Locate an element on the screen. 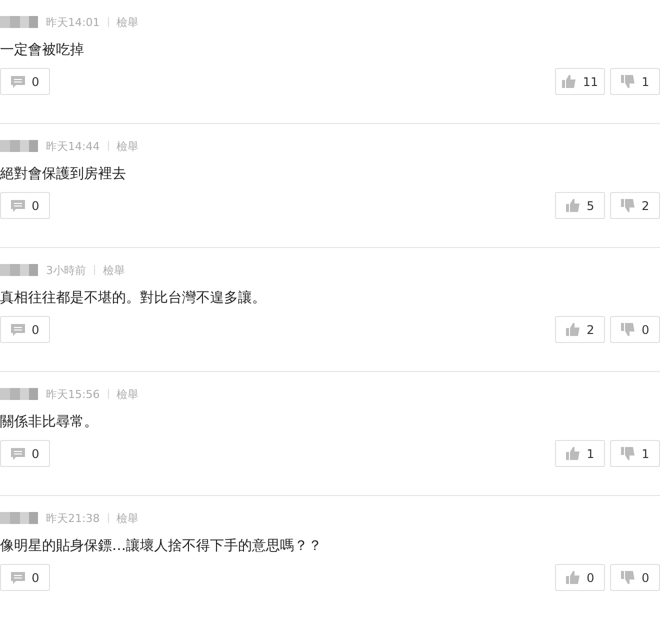  like-button: 5 is located at coordinates (580, 205).